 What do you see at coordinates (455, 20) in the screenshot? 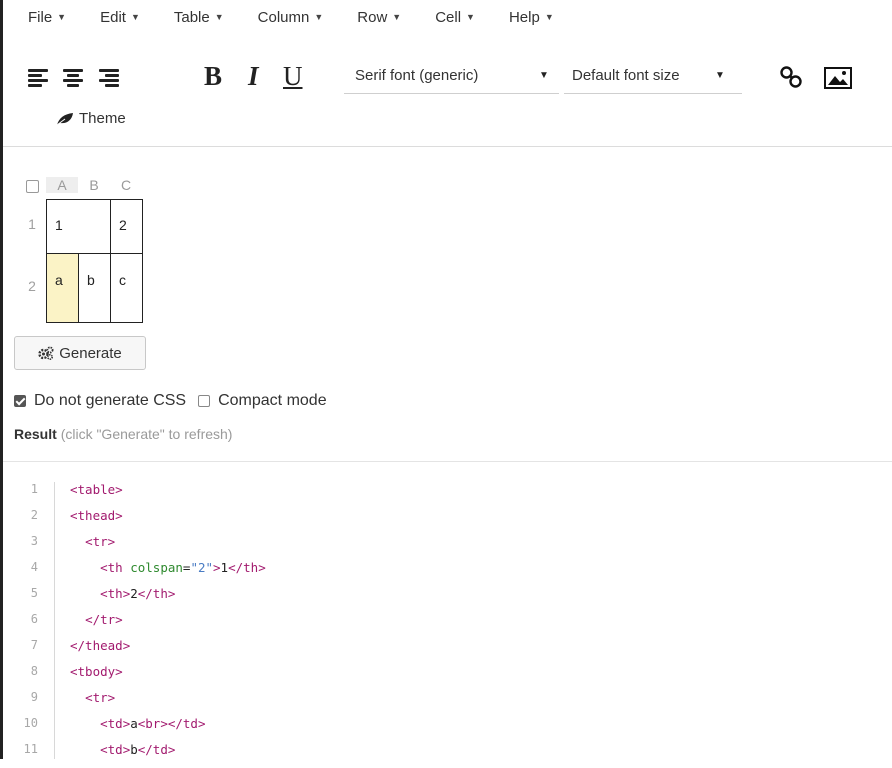
I see `menu-cell: Cell ▼` at bounding box center [455, 20].